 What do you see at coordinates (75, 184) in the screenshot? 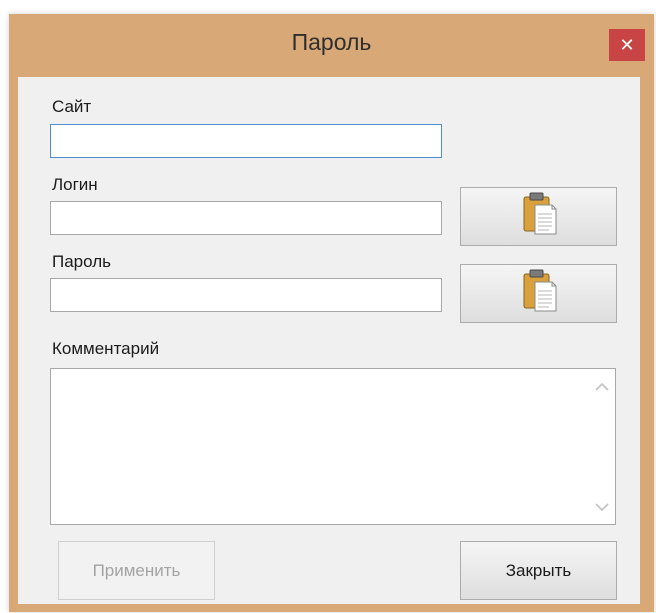
I see `login-label: Логин` at bounding box center [75, 184].